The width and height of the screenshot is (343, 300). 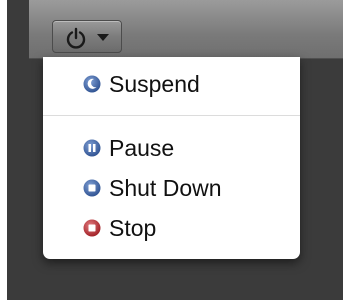 What do you see at coordinates (133, 228) in the screenshot?
I see `menu-item-label: Stop` at bounding box center [133, 228].